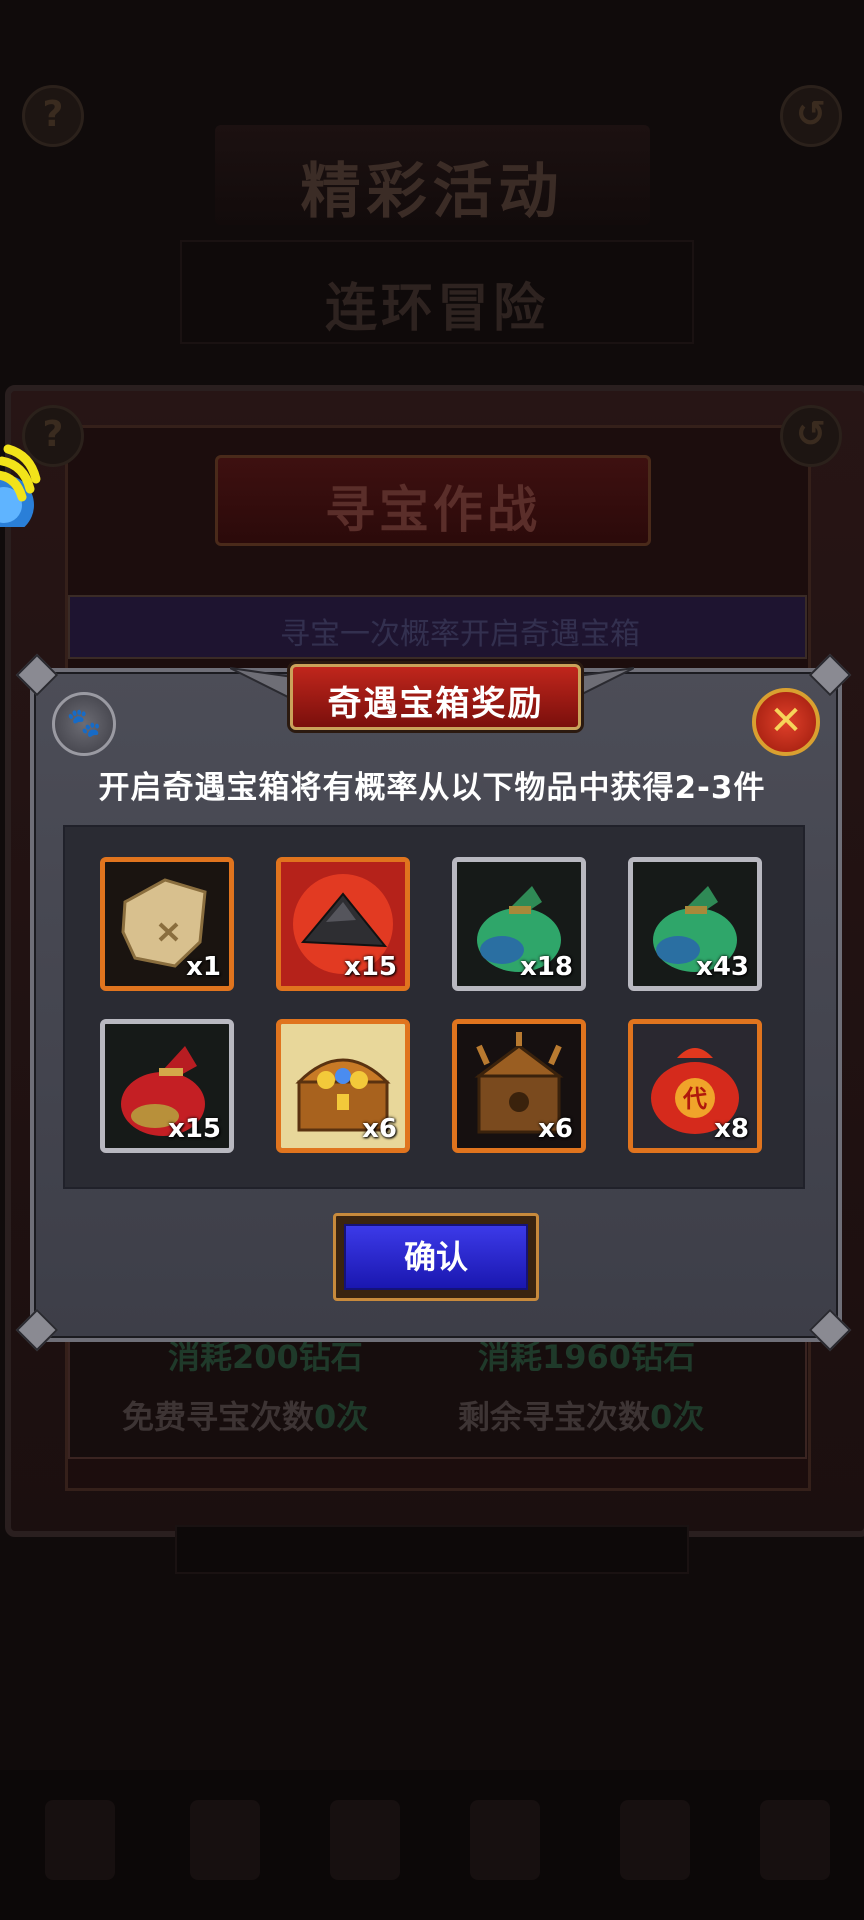 This screenshot has width=864, height=1920. What do you see at coordinates (811, 436) in the screenshot?
I see `back-button: ↺` at bounding box center [811, 436].